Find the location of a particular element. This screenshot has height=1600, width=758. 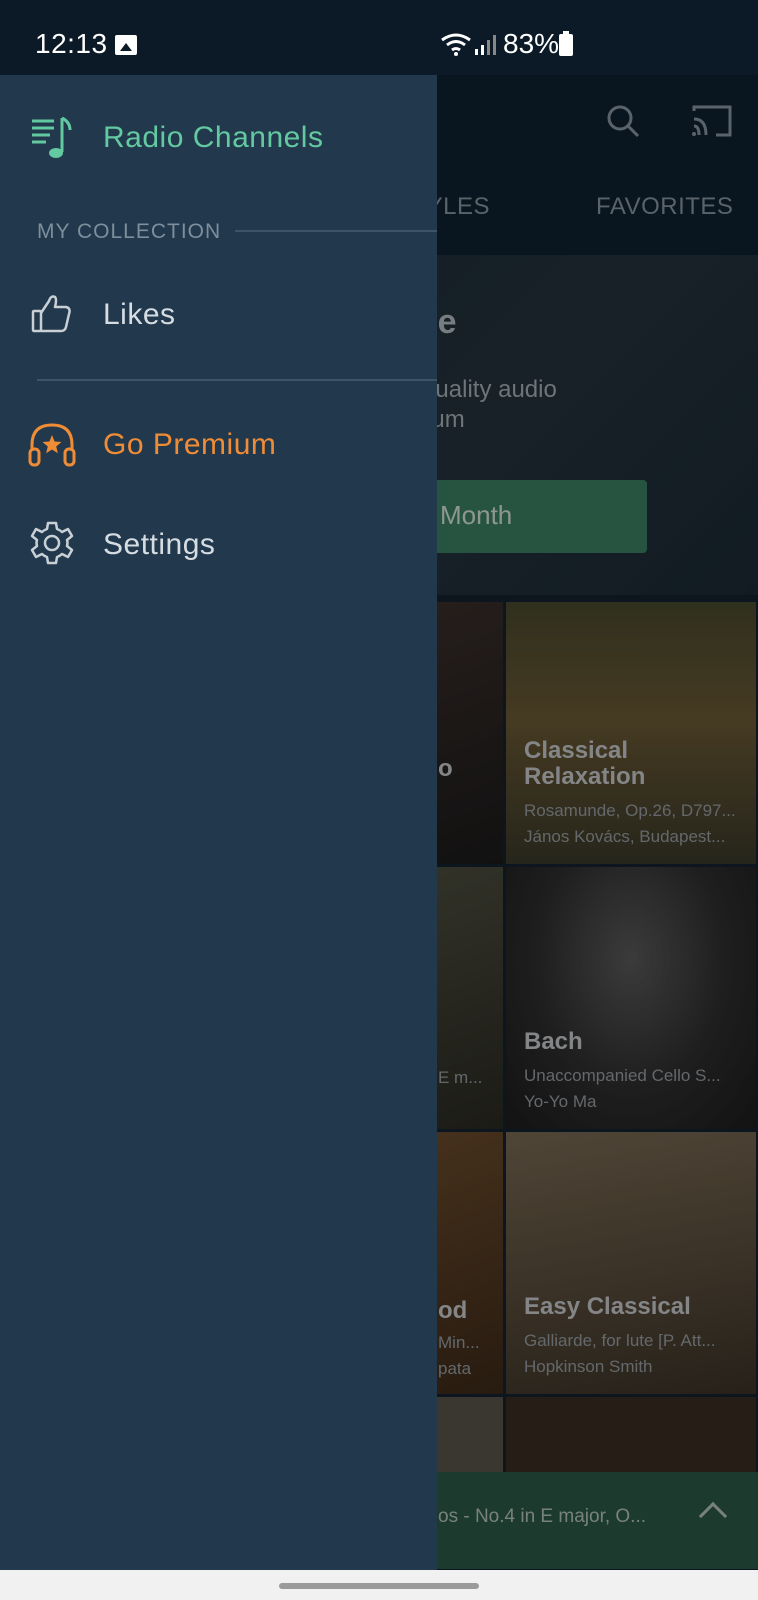

drawer-item-likes: Likes is located at coordinates (218, 315).